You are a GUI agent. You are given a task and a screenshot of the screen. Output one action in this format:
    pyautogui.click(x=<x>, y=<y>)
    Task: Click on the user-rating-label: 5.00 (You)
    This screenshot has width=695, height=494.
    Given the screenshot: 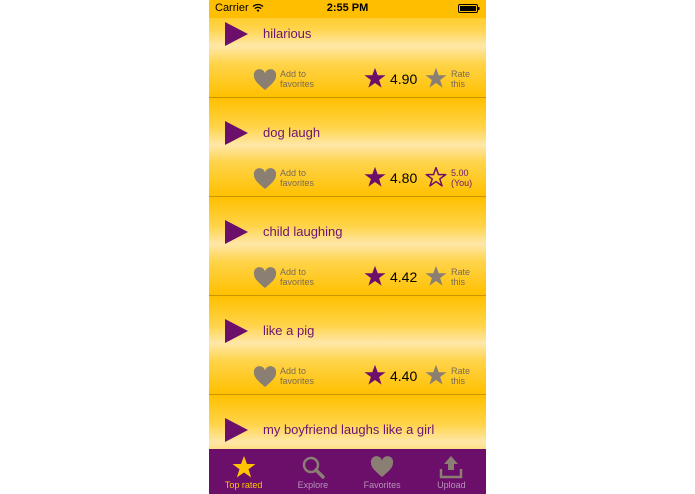 What is the action you would take?
    pyautogui.click(x=466, y=178)
    